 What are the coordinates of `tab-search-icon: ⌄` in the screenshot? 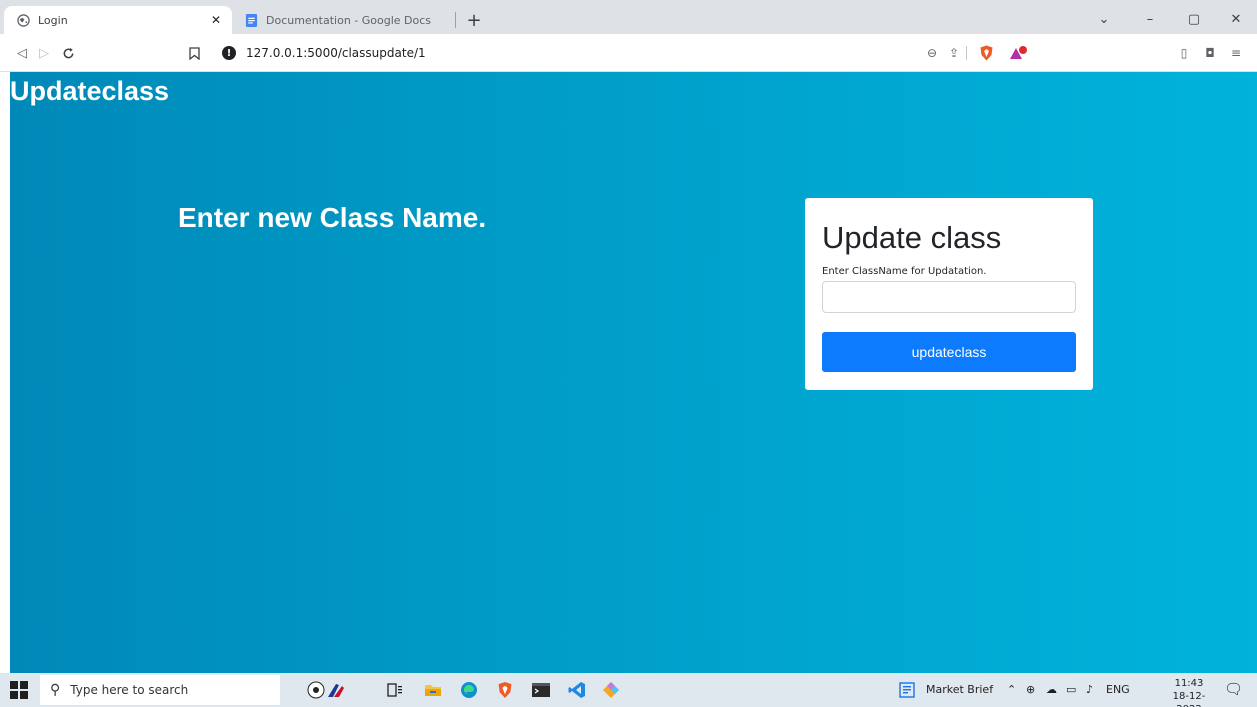 It's located at (1104, 19).